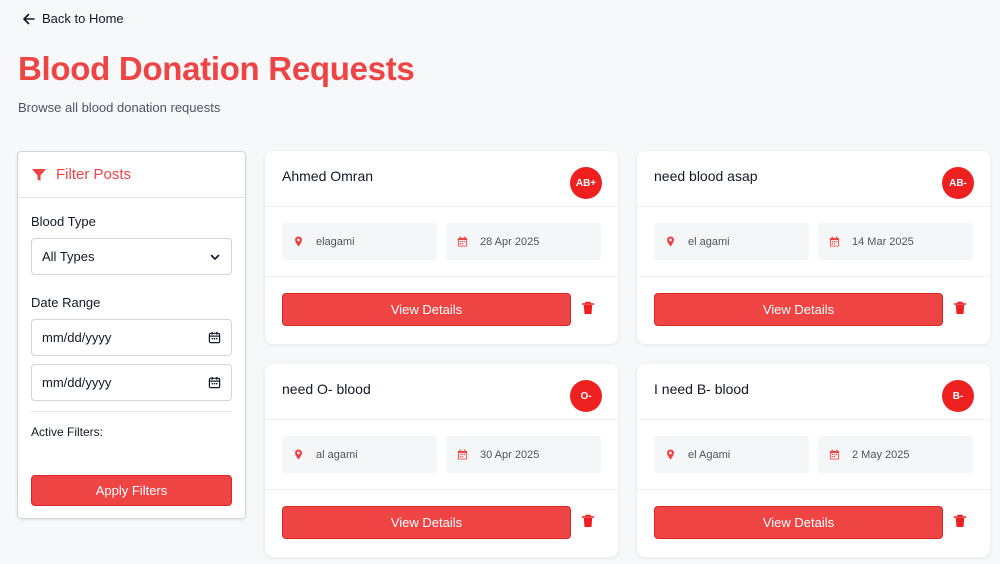  I want to click on apply-filters-button: Apply Filters, so click(131, 490).